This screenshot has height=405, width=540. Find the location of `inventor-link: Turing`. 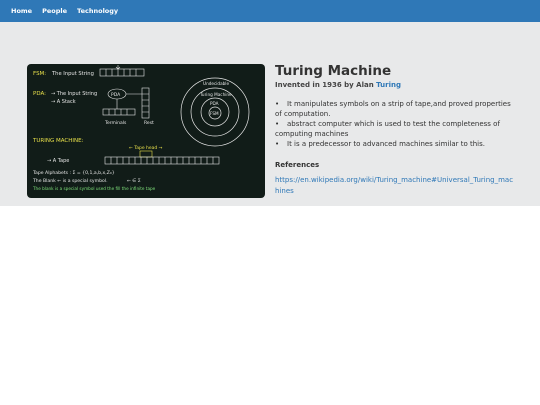

inventor-link: Turing is located at coordinates (388, 85).